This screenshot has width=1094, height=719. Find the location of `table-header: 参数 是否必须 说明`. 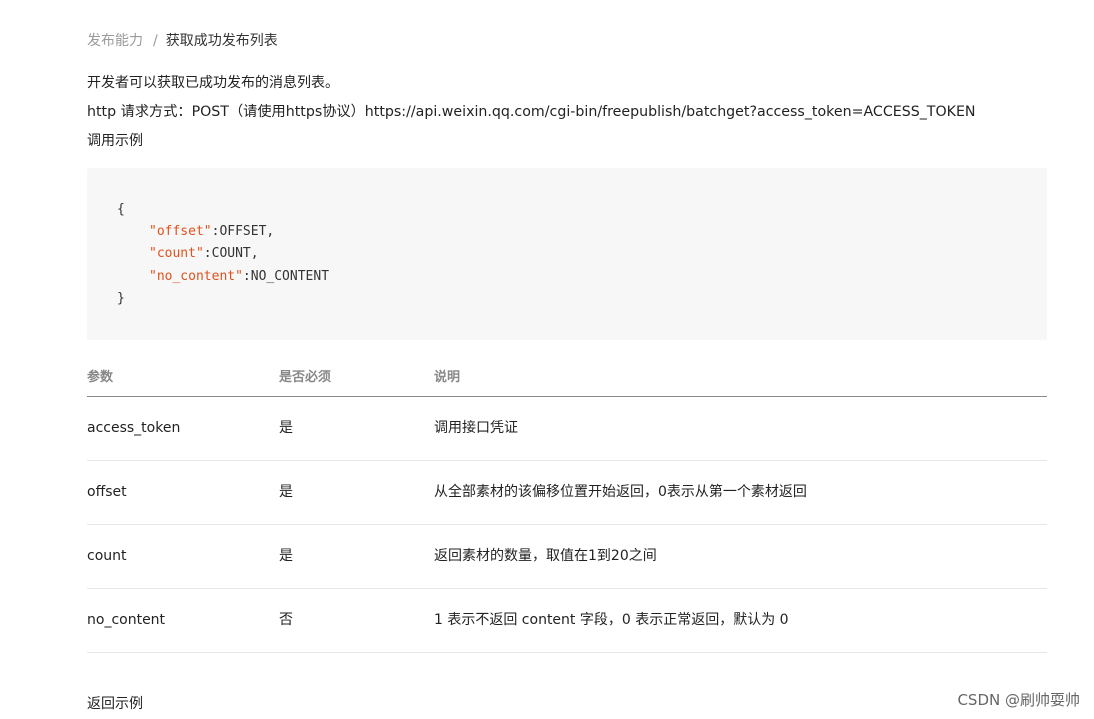

table-header: 参数 是否必须 说明 is located at coordinates (567, 378).